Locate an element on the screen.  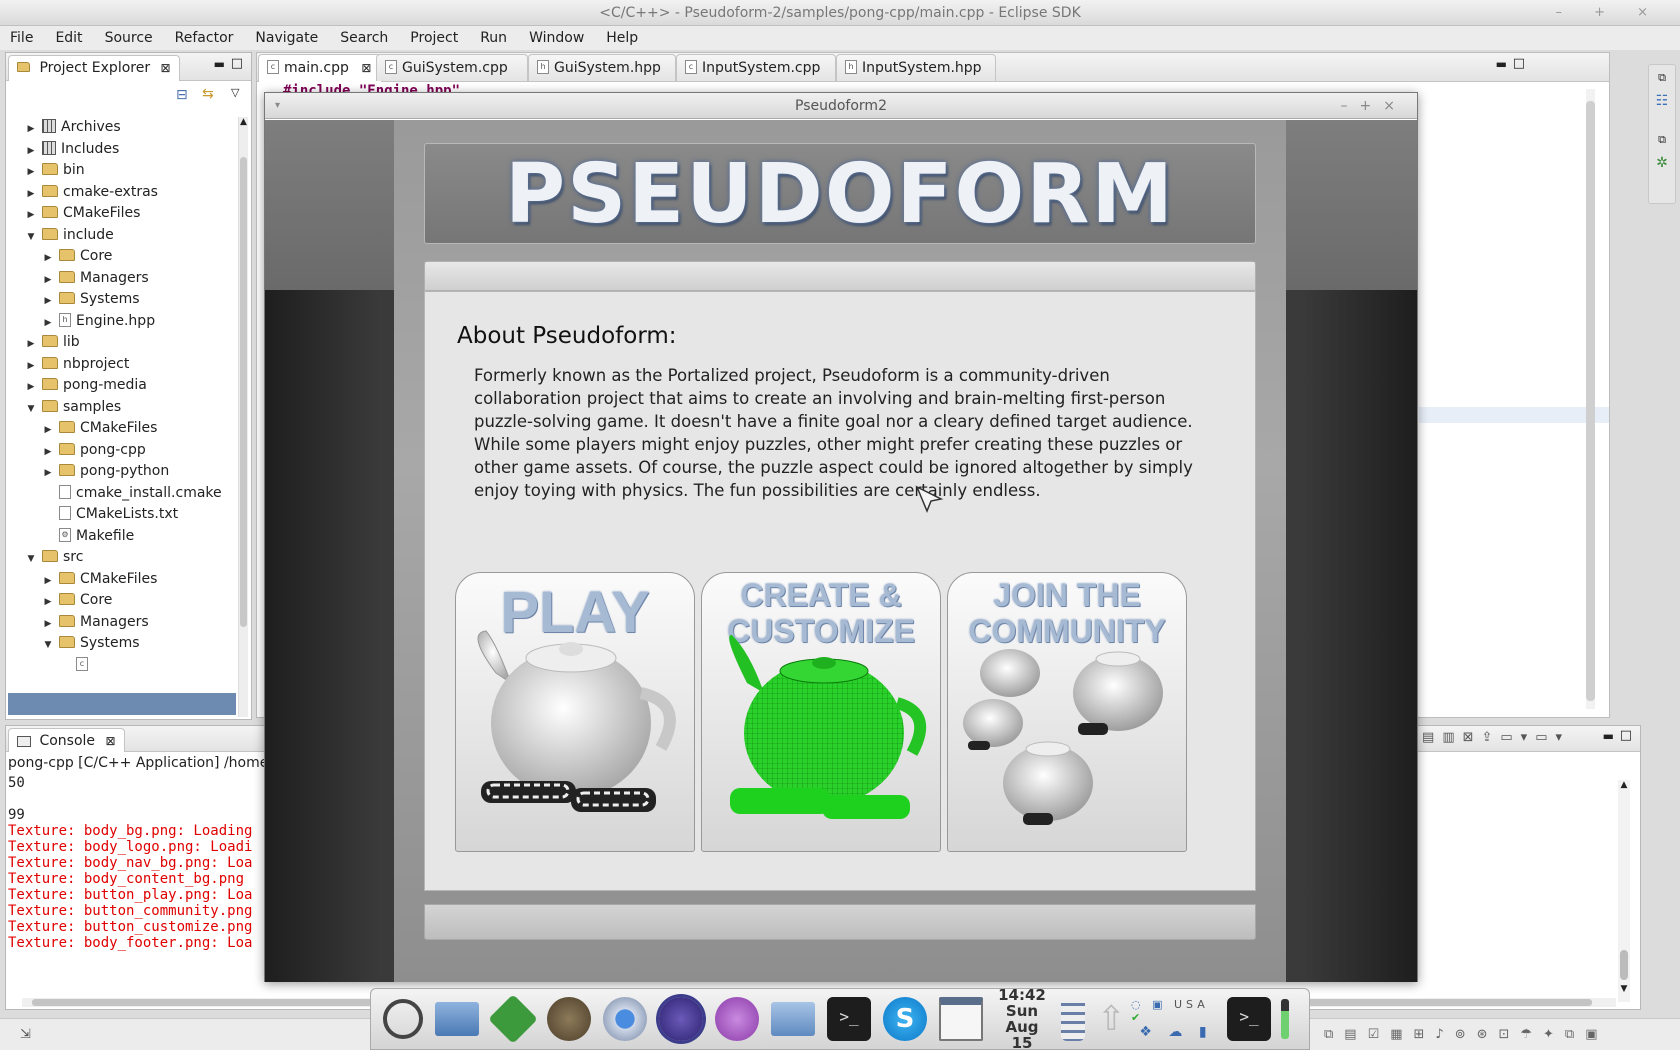
tree-item: ▼ Systems is located at coordinates (90, 643).